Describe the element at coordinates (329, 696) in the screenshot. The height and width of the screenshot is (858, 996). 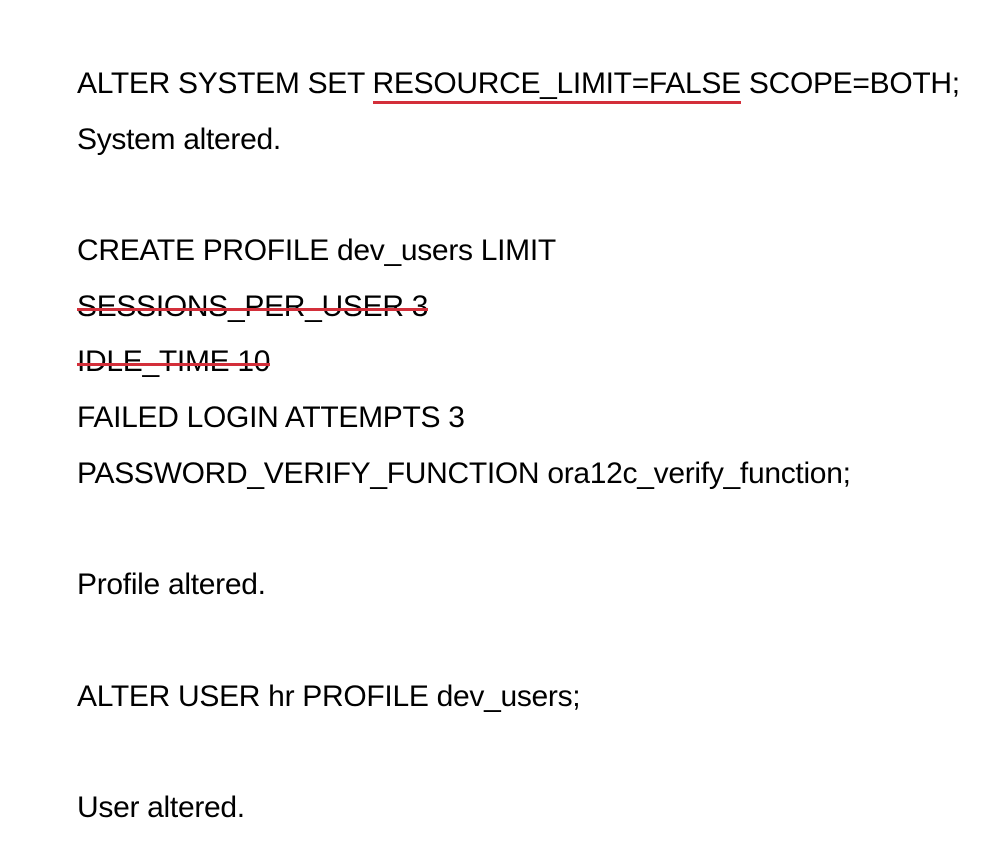
I see `alter-user-line: ALTER USER hr PROFILE dev_users;` at that location.